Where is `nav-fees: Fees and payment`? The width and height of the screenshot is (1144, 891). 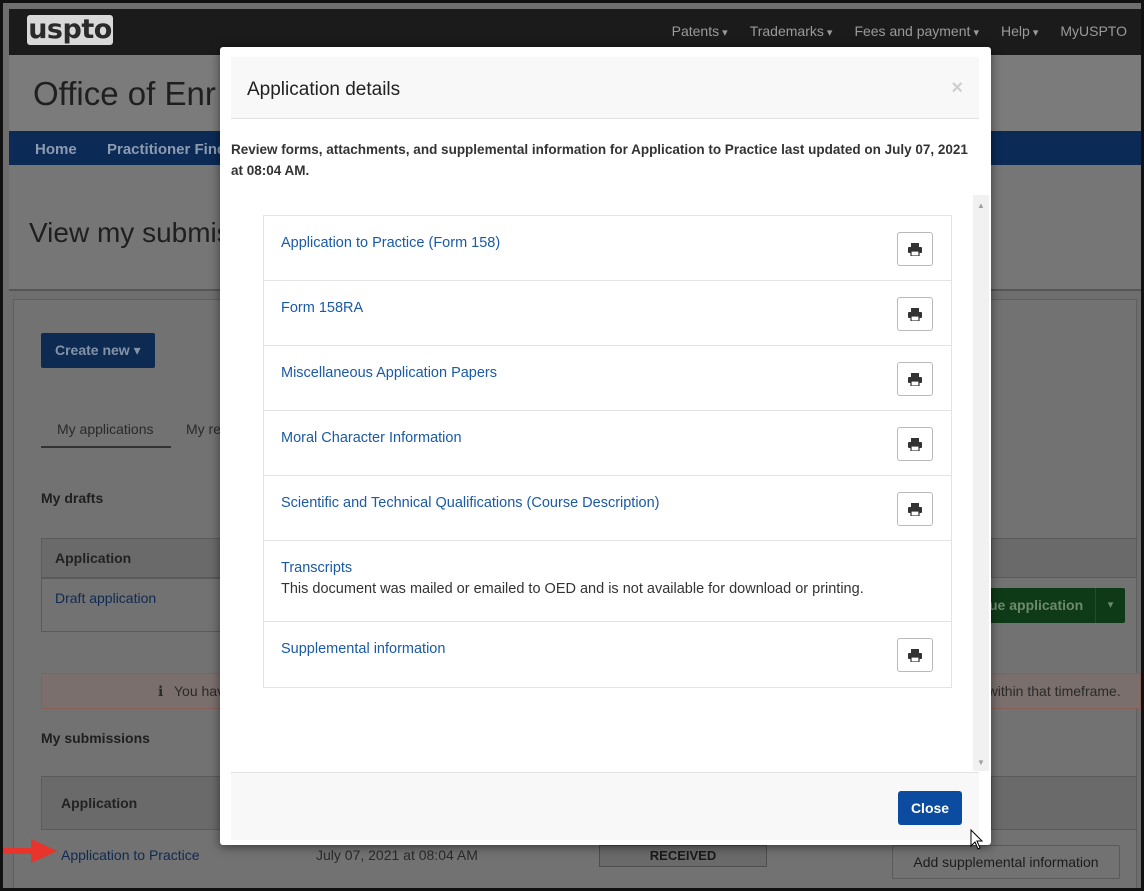 nav-fees: Fees and payment is located at coordinates (916, 31).